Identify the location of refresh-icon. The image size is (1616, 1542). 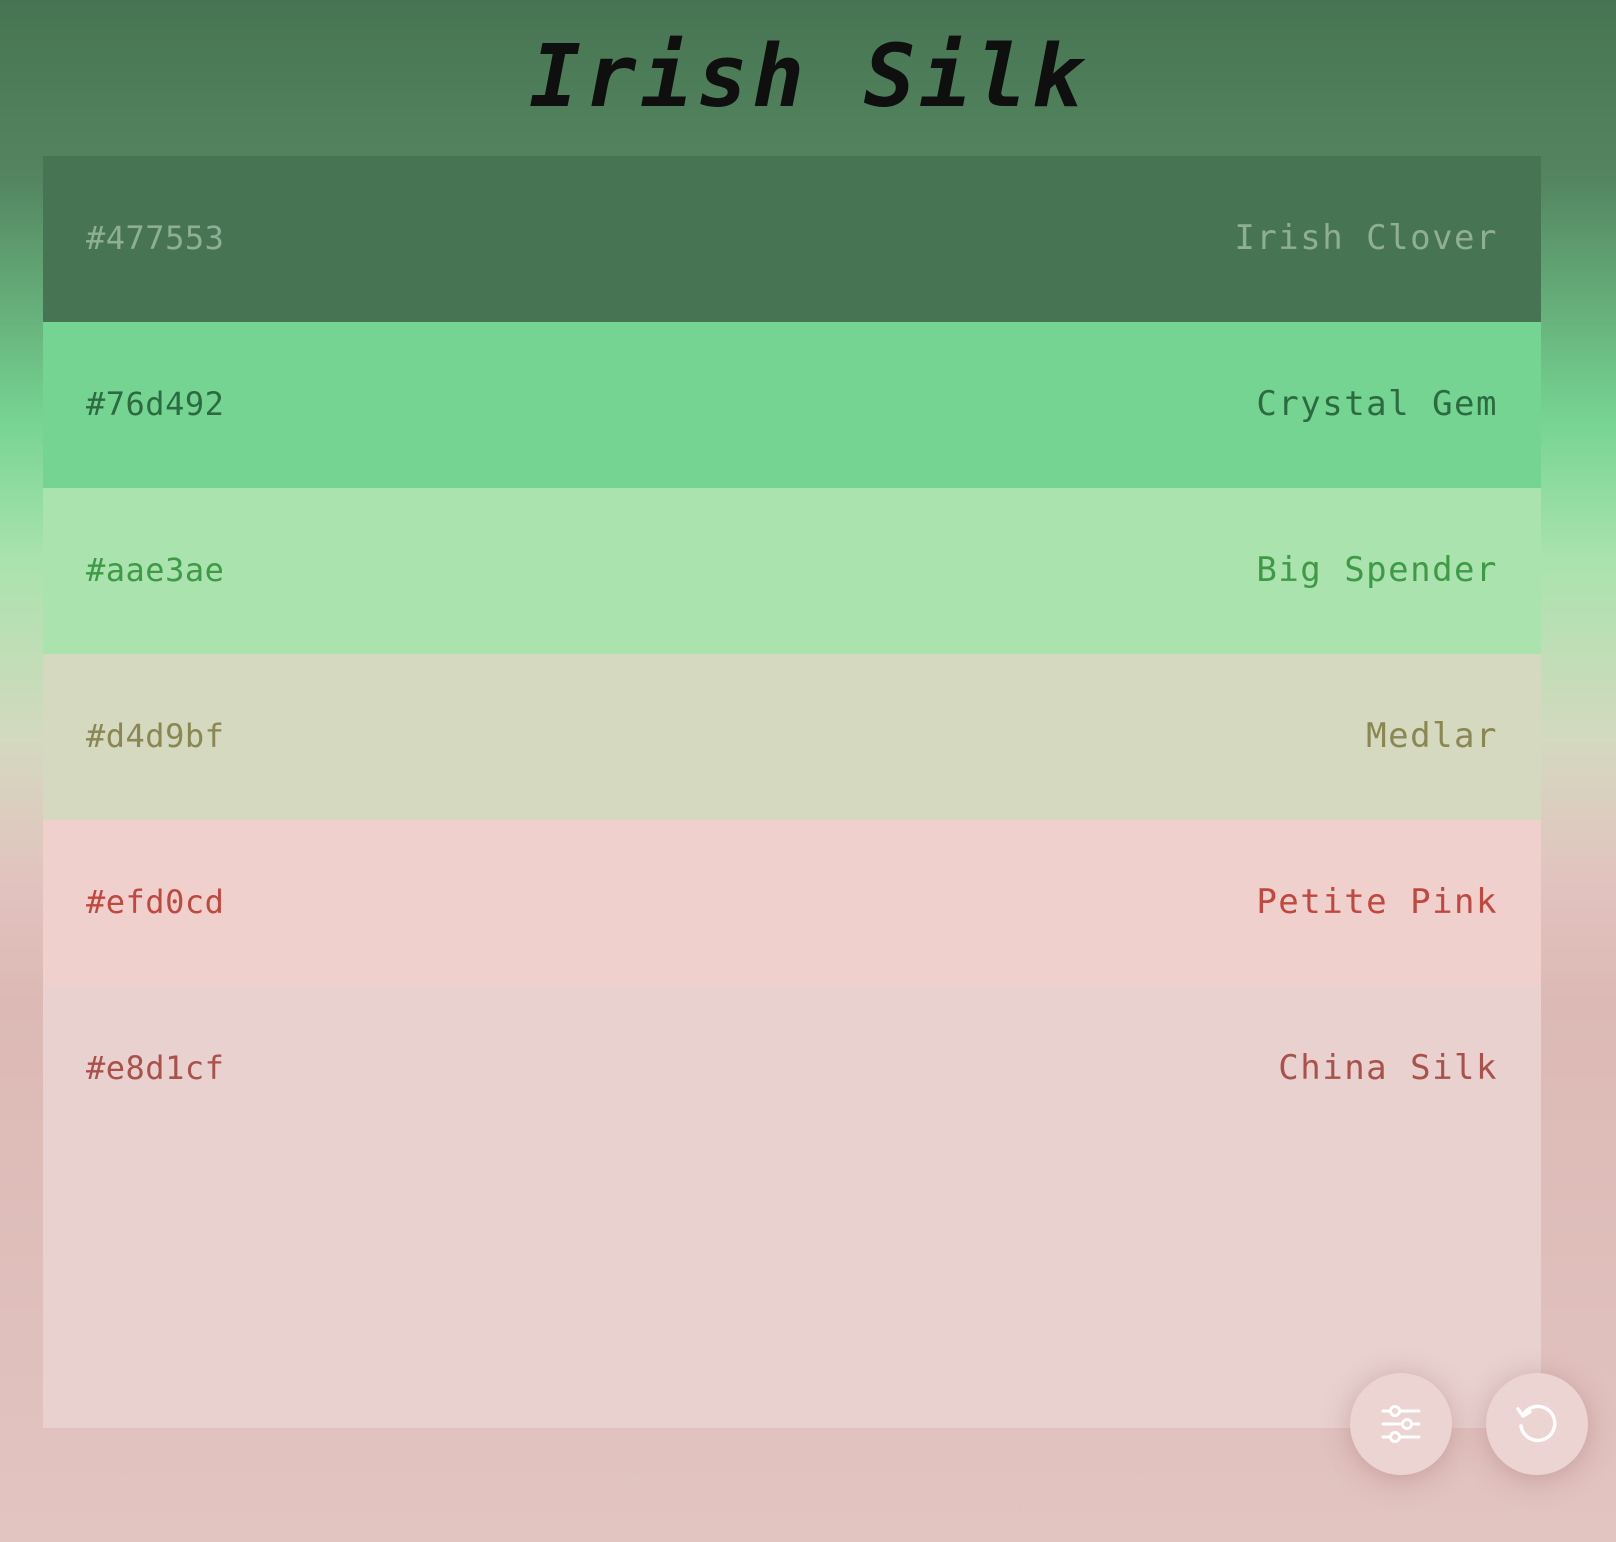
(1536, 1423).